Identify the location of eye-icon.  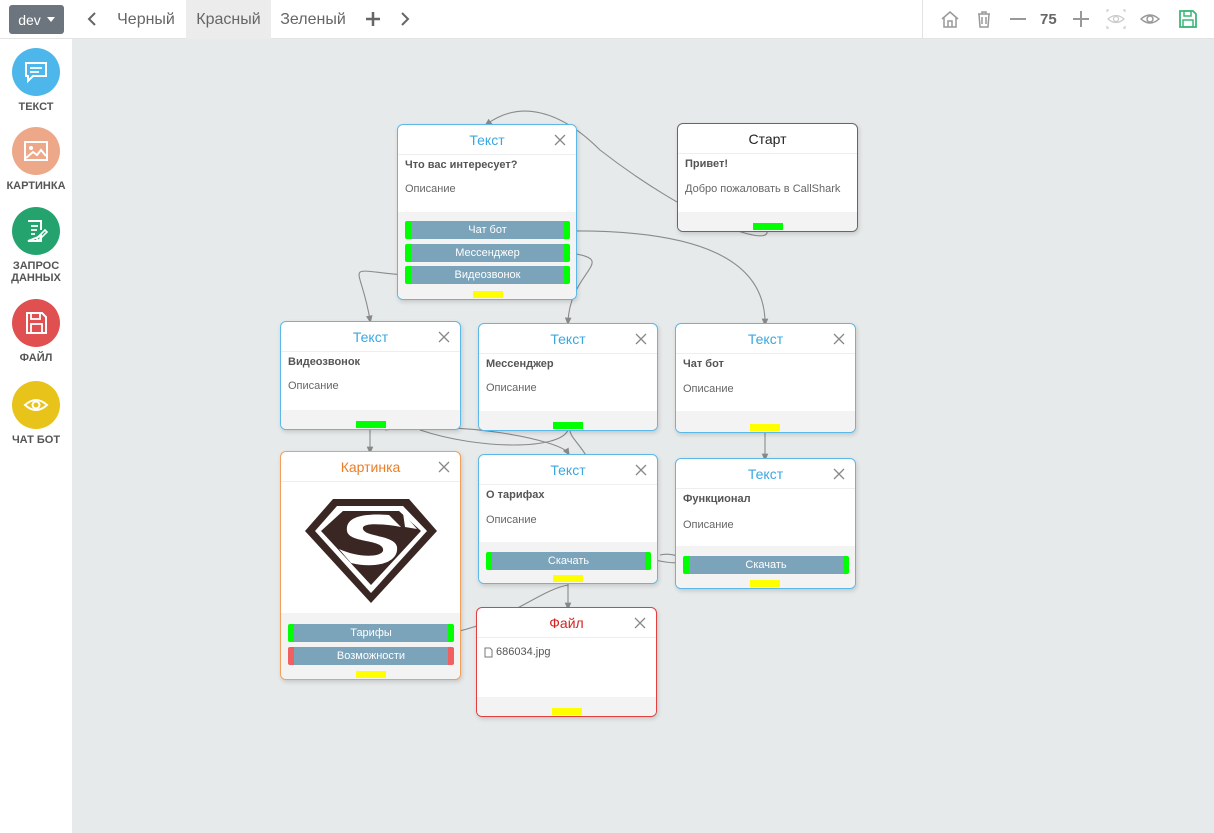
(36, 405).